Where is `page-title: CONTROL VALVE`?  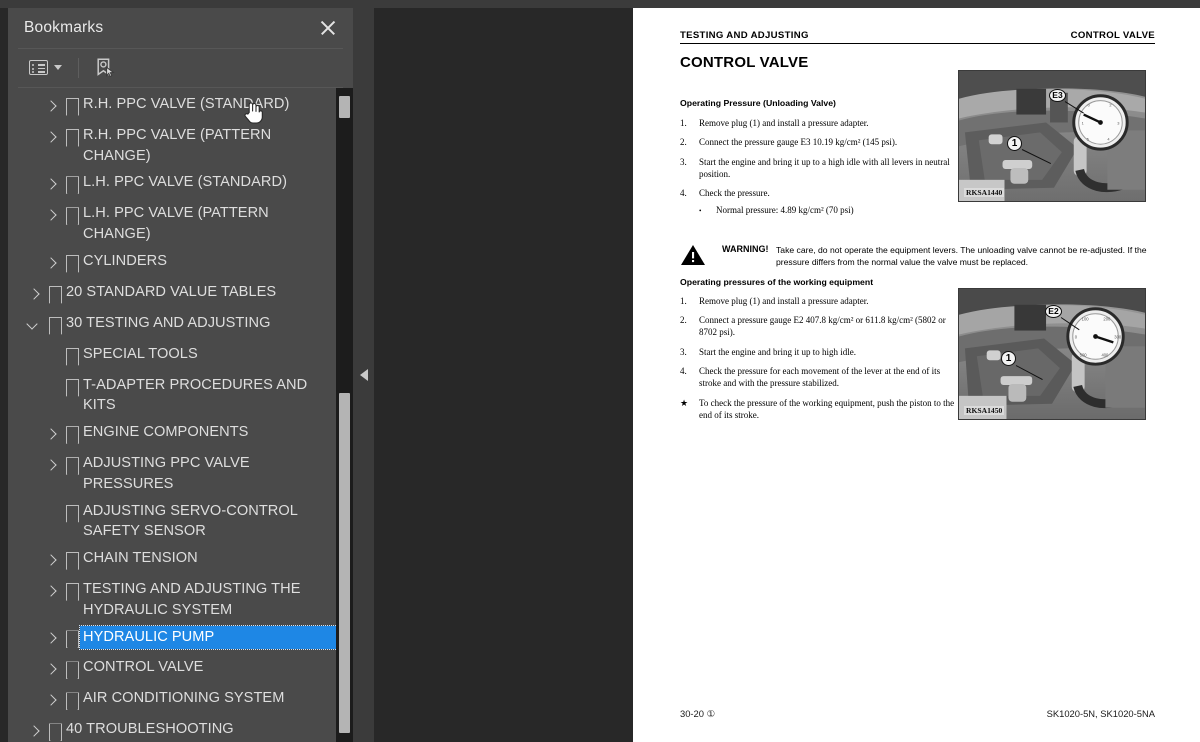 page-title: CONTROL VALVE is located at coordinates (744, 62).